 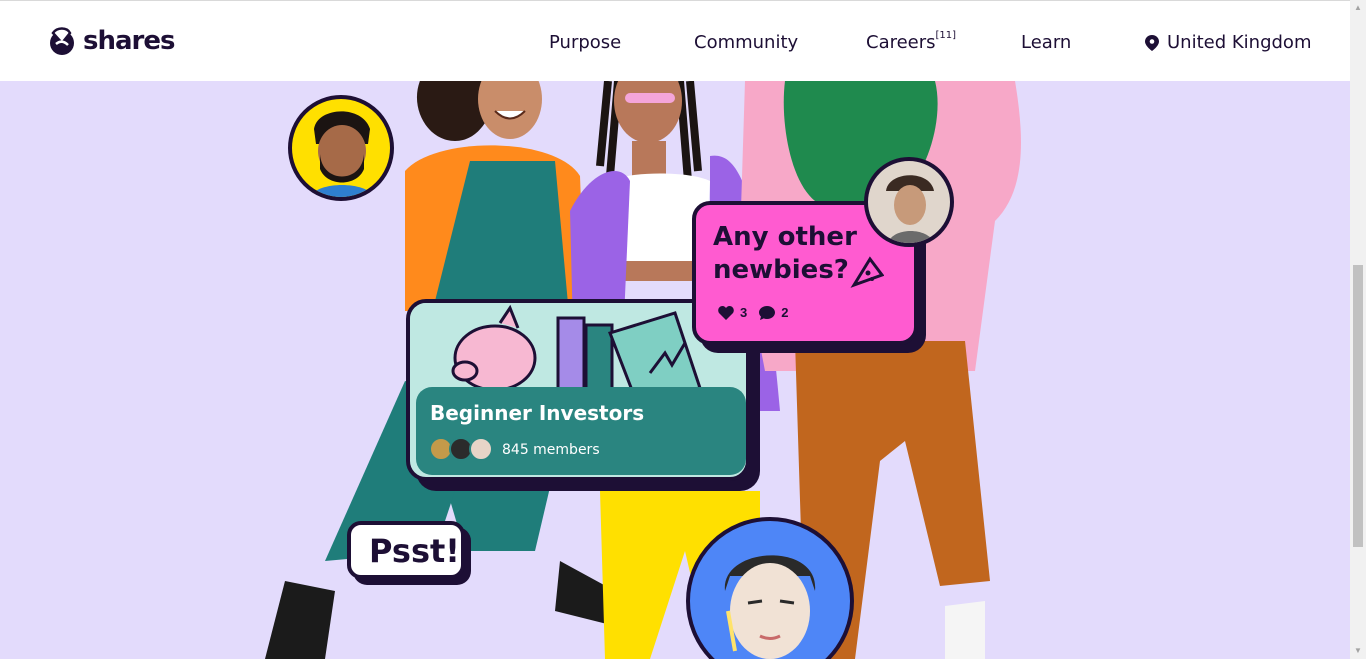 What do you see at coordinates (1358, 651) in the screenshot?
I see `scroll-down-arrow-icon: ▼` at bounding box center [1358, 651].